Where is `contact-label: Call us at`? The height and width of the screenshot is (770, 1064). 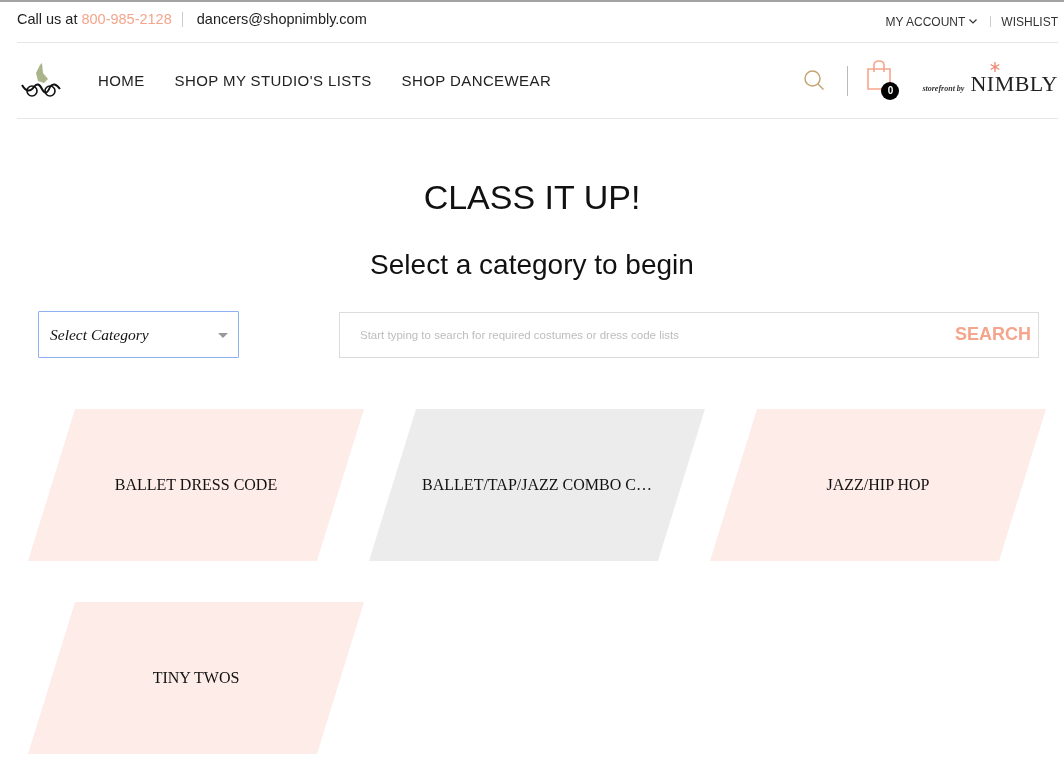 contact-label: Call us at is located at coordinates (47, 19).